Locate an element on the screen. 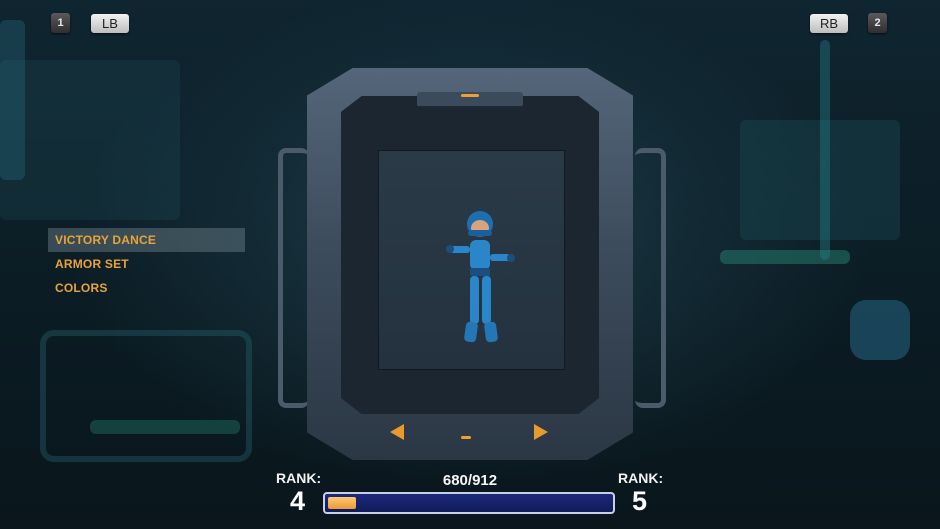 Image resolution: width=940 pixels, height=529 pixels. current-rank-label: RANK: is located at coordinates (299, 478).